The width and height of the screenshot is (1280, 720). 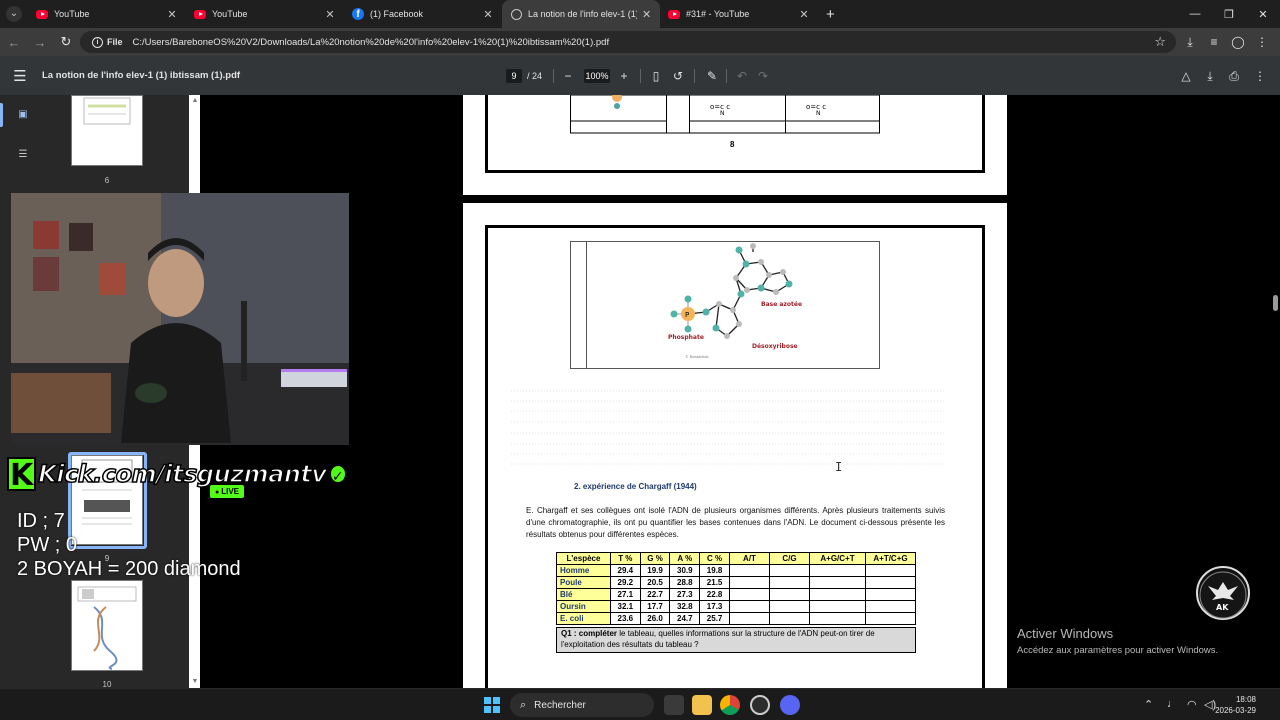 I want to click on table-row: Homme 29.4 19.9 30.9 19.8, so click(x=736, y=570).